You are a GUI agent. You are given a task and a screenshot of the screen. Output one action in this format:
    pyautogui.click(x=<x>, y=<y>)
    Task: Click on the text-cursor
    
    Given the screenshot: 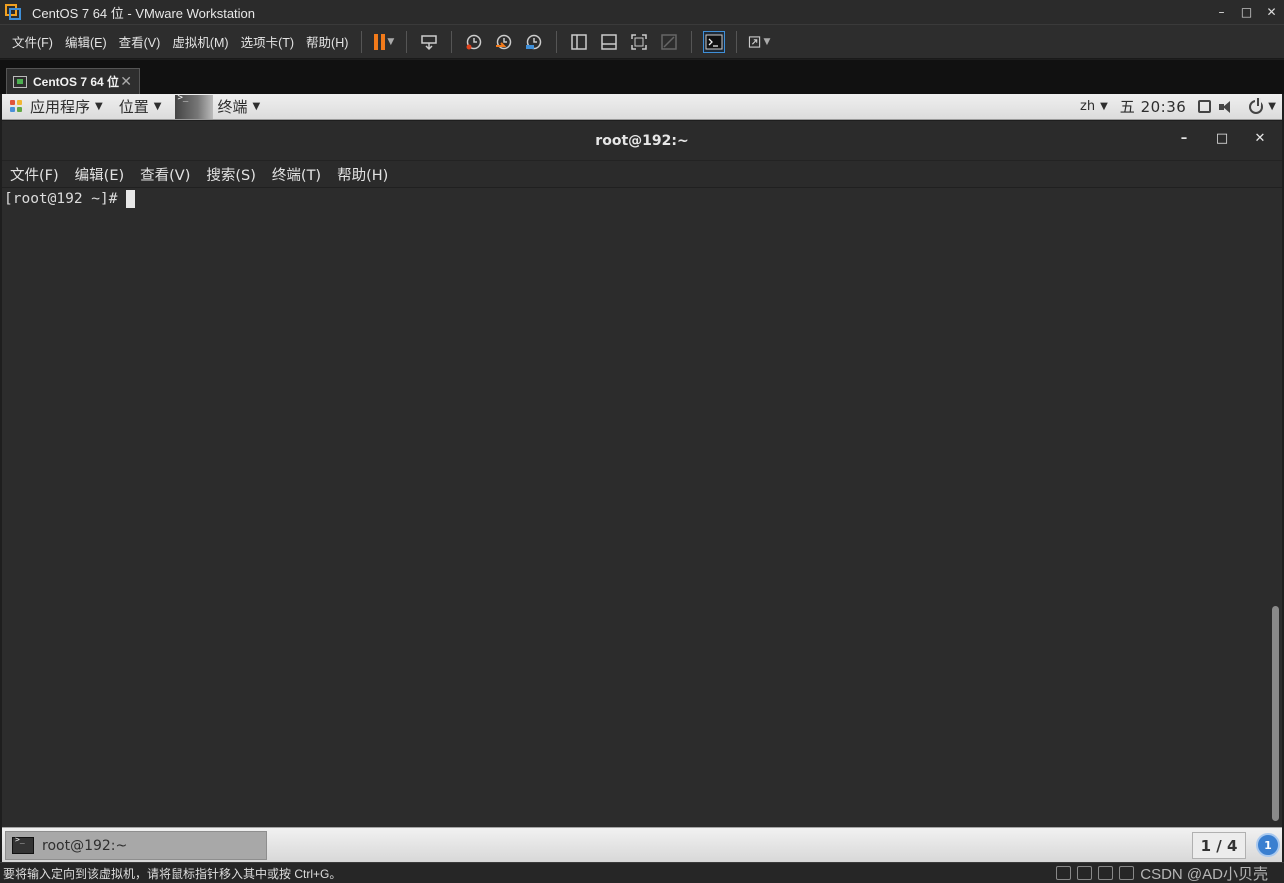 What is the action you would take?
    pyautogui.click(x=130, y=199)
    